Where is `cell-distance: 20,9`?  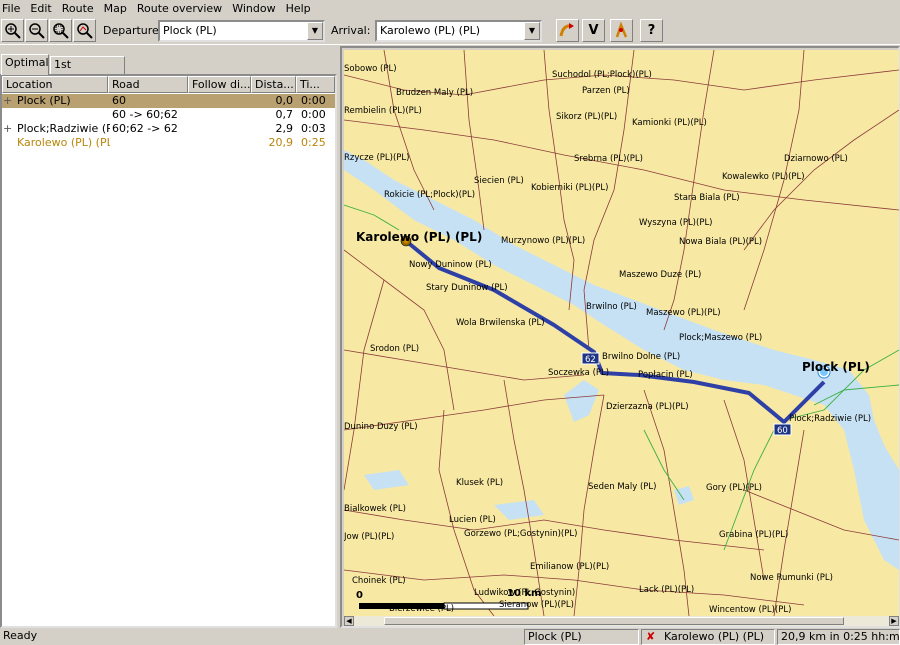
cell-distance: 20,9 is located at coordinates (281, 142).